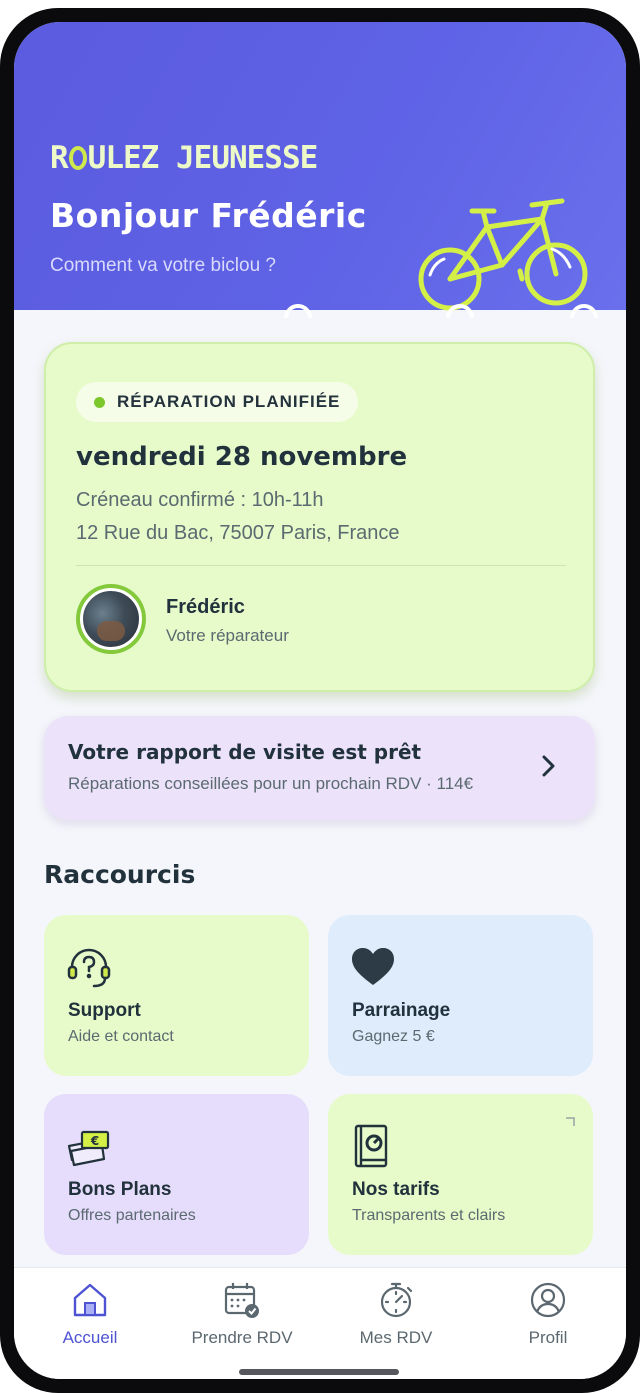 Image resolution: width=640 pixels, height=1393 pixels. What do you see at coordinates (205, 607) in the screenshot?
I see `repairer-name: Frédéric` at bounding box center [205, 607].